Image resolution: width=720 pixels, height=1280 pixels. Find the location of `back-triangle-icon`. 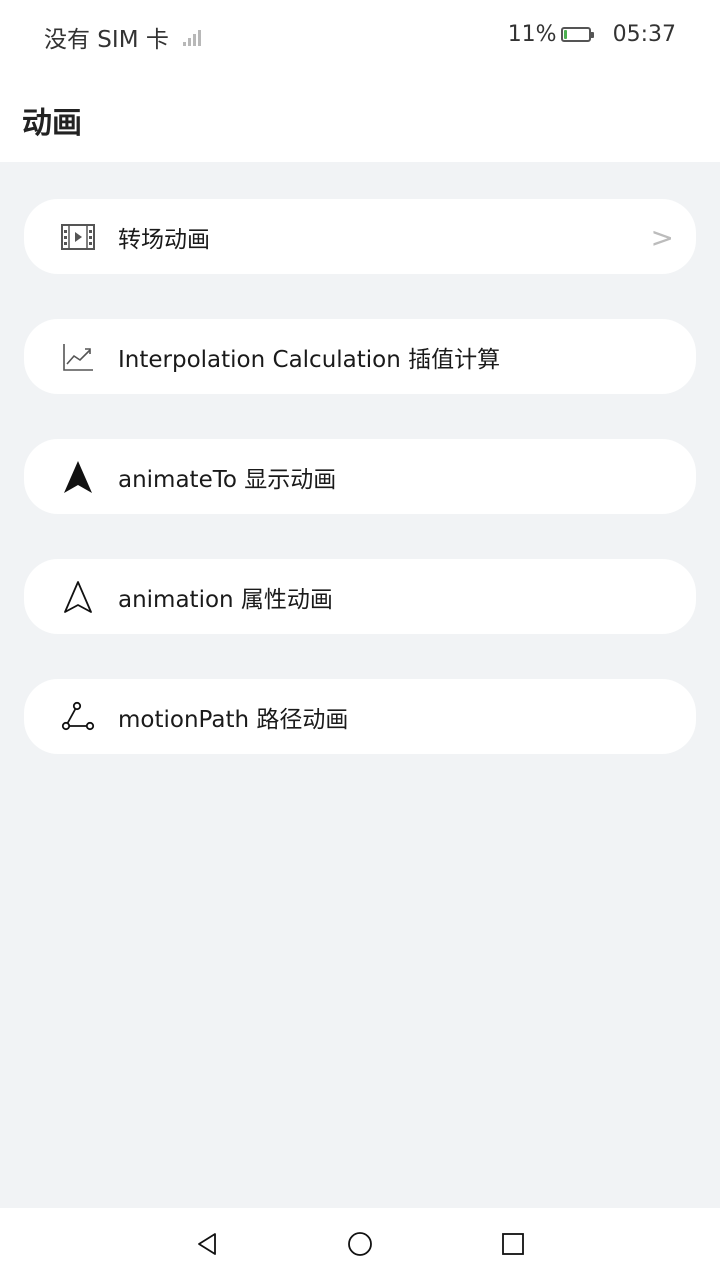

back-triangle-icon is located at coordinates (207, 1244).